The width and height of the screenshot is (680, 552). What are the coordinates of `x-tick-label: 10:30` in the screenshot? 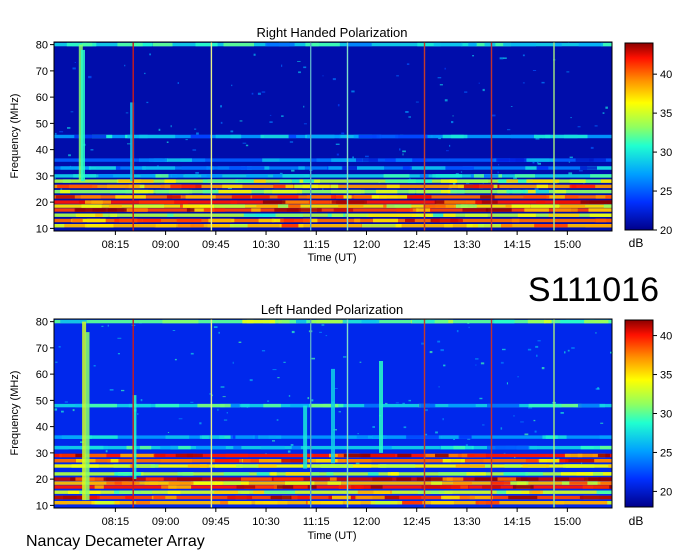 It's located at (266, 245).